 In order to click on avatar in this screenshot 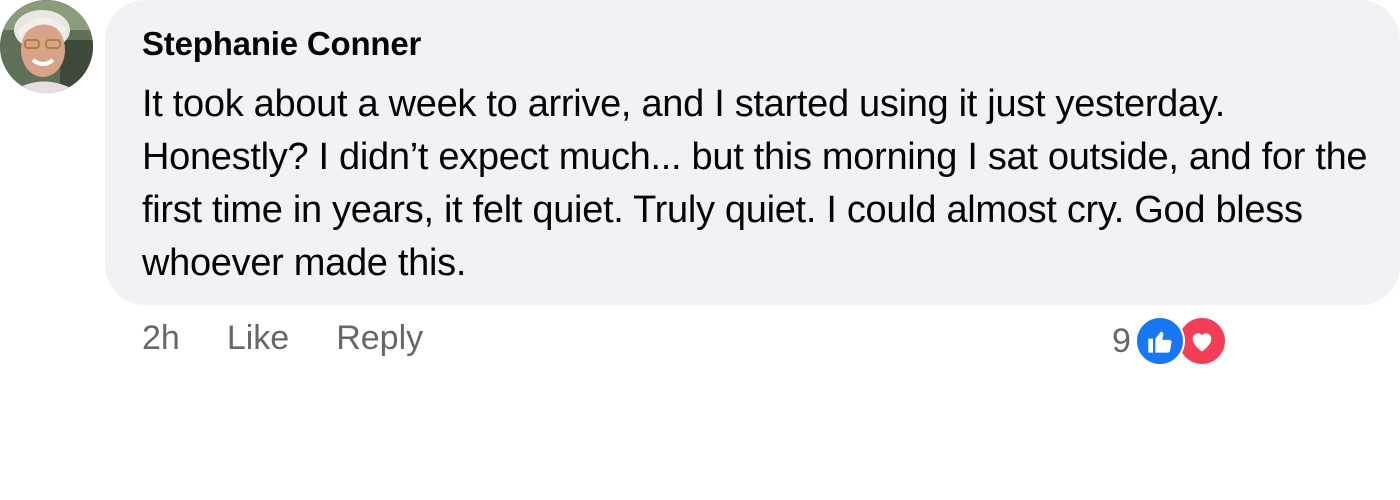, I will do `click(46, 46)`.